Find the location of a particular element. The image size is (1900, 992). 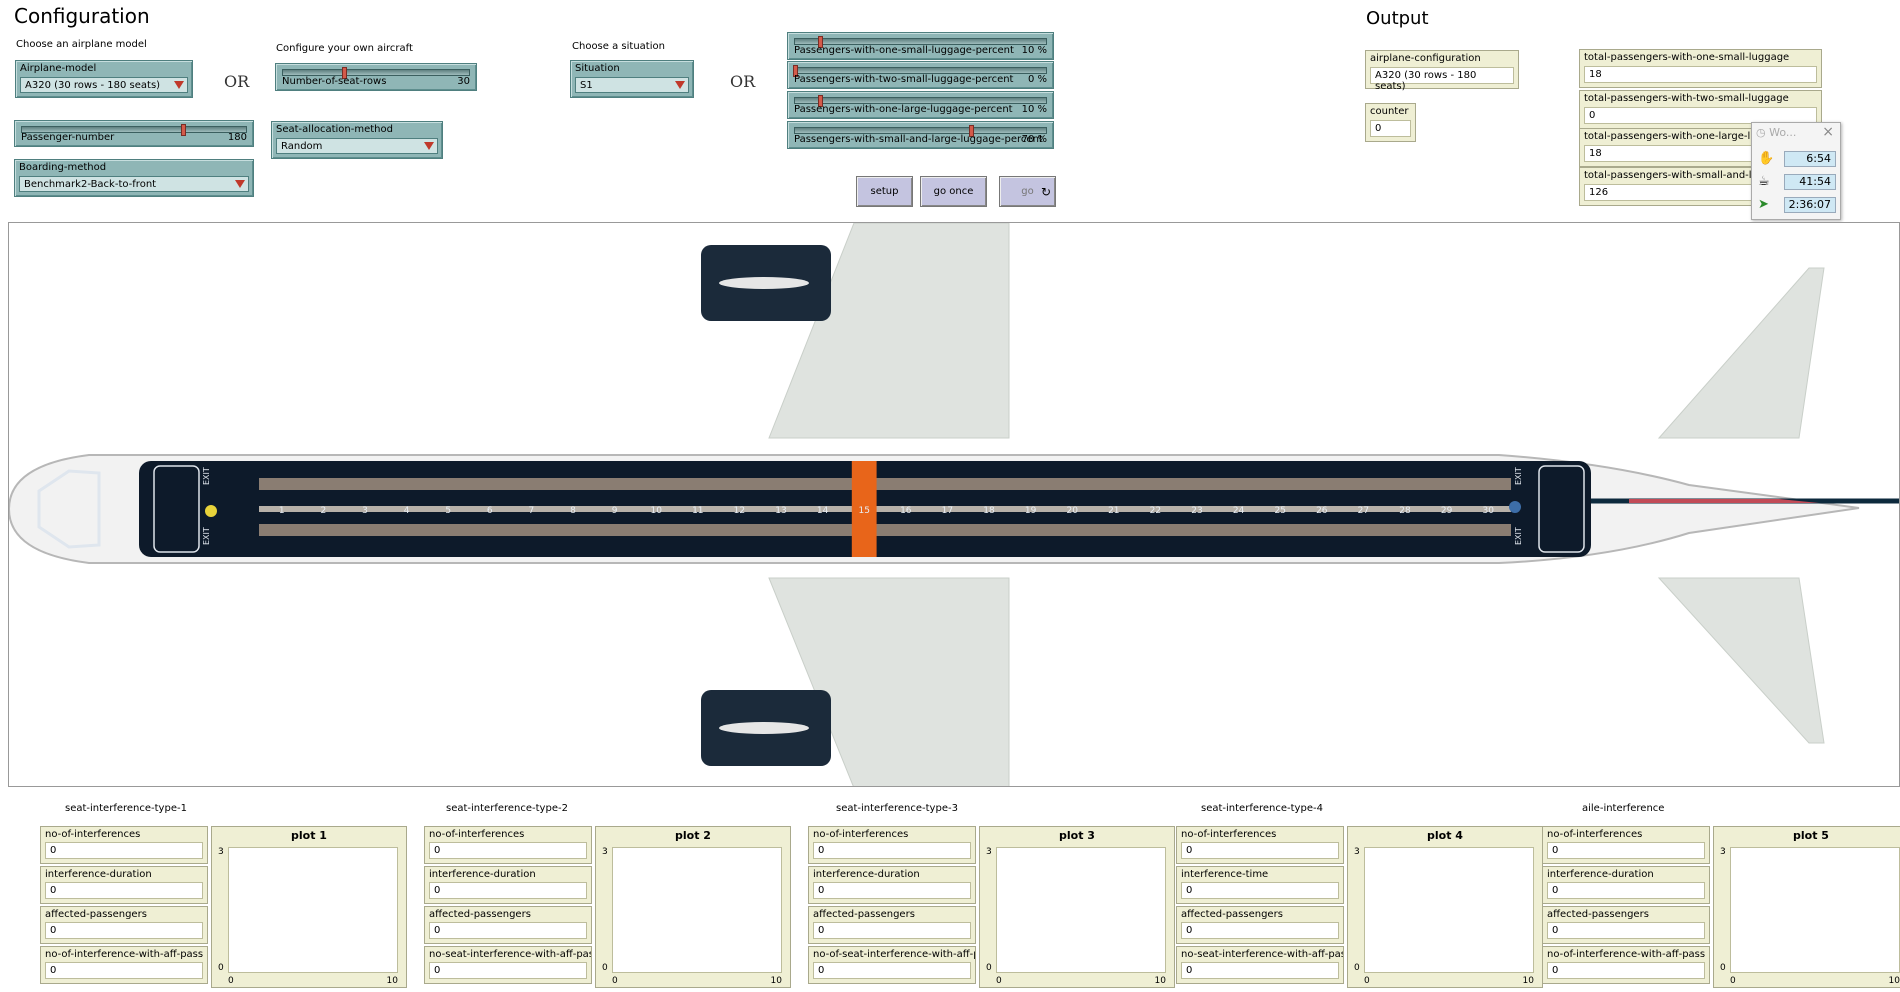

interference-plot: plot 2 3 0 0 10 is located at coordinates (693, 907).